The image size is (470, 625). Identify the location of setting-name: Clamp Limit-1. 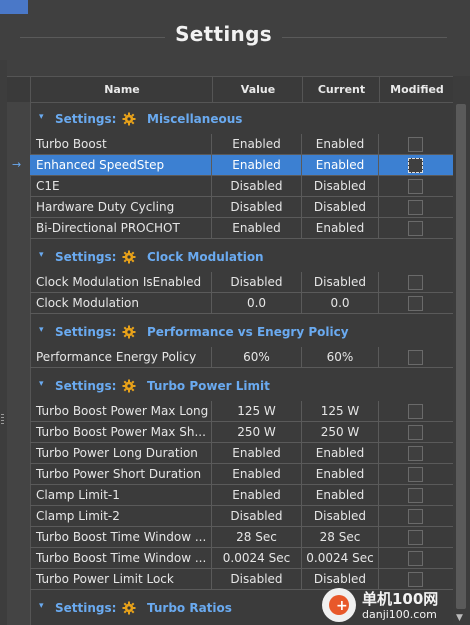
(121, 495).